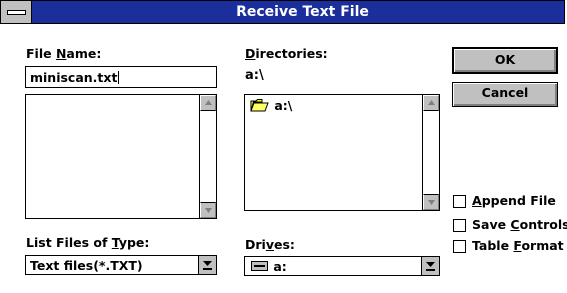 The width and height of the screenshot is (567, 293). I want to click on save-controls-checkbox, so click(459, 225).